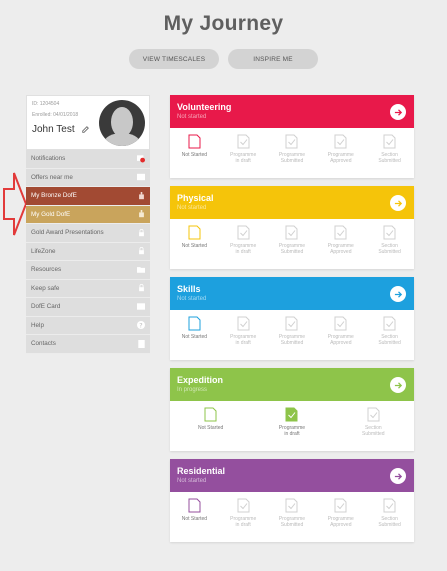  I want to click on sidebar-item-lifezone: LifeZone, so click(88, 251).